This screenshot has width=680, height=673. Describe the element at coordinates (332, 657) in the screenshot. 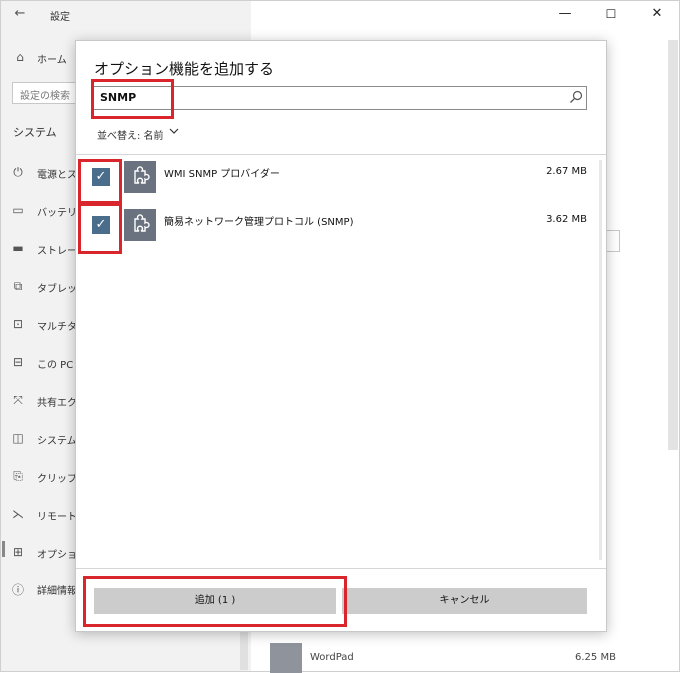

I see `background-item-name: WordPad` at that location.